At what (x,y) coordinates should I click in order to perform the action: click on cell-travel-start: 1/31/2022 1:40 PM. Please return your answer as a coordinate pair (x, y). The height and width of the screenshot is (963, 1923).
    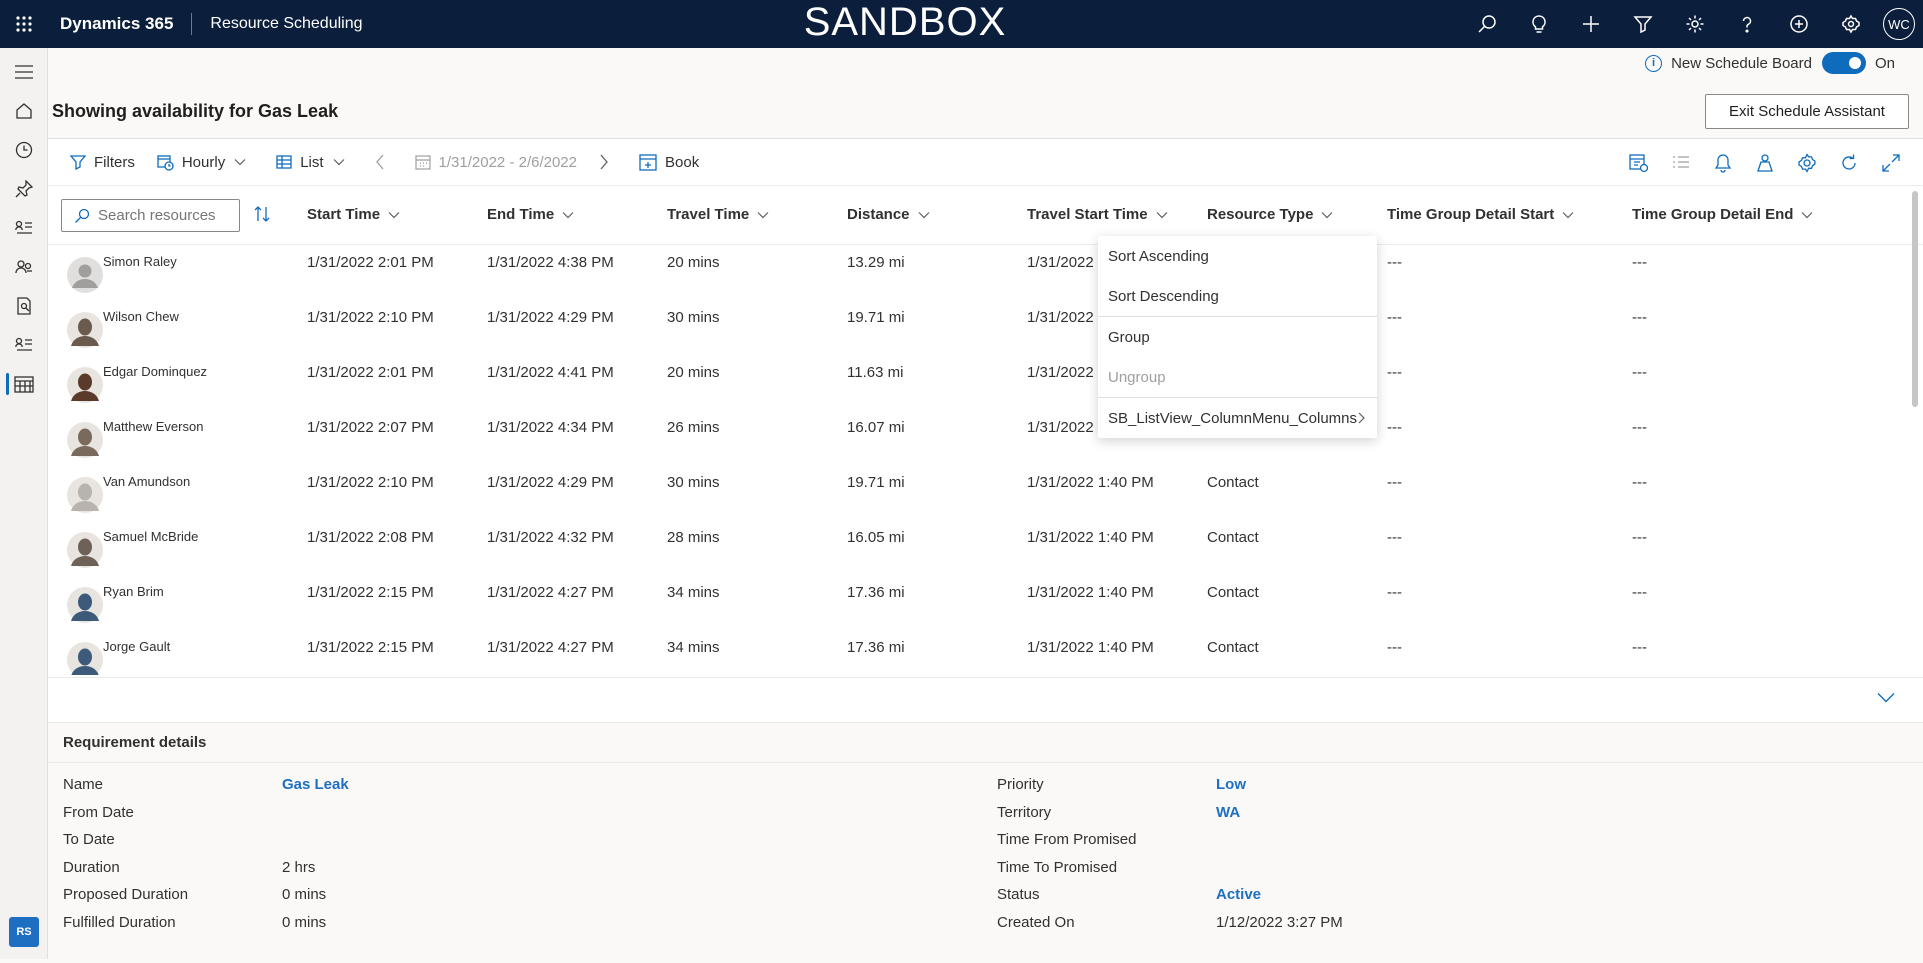
    Looking at the image, I should click on (1090, 592).